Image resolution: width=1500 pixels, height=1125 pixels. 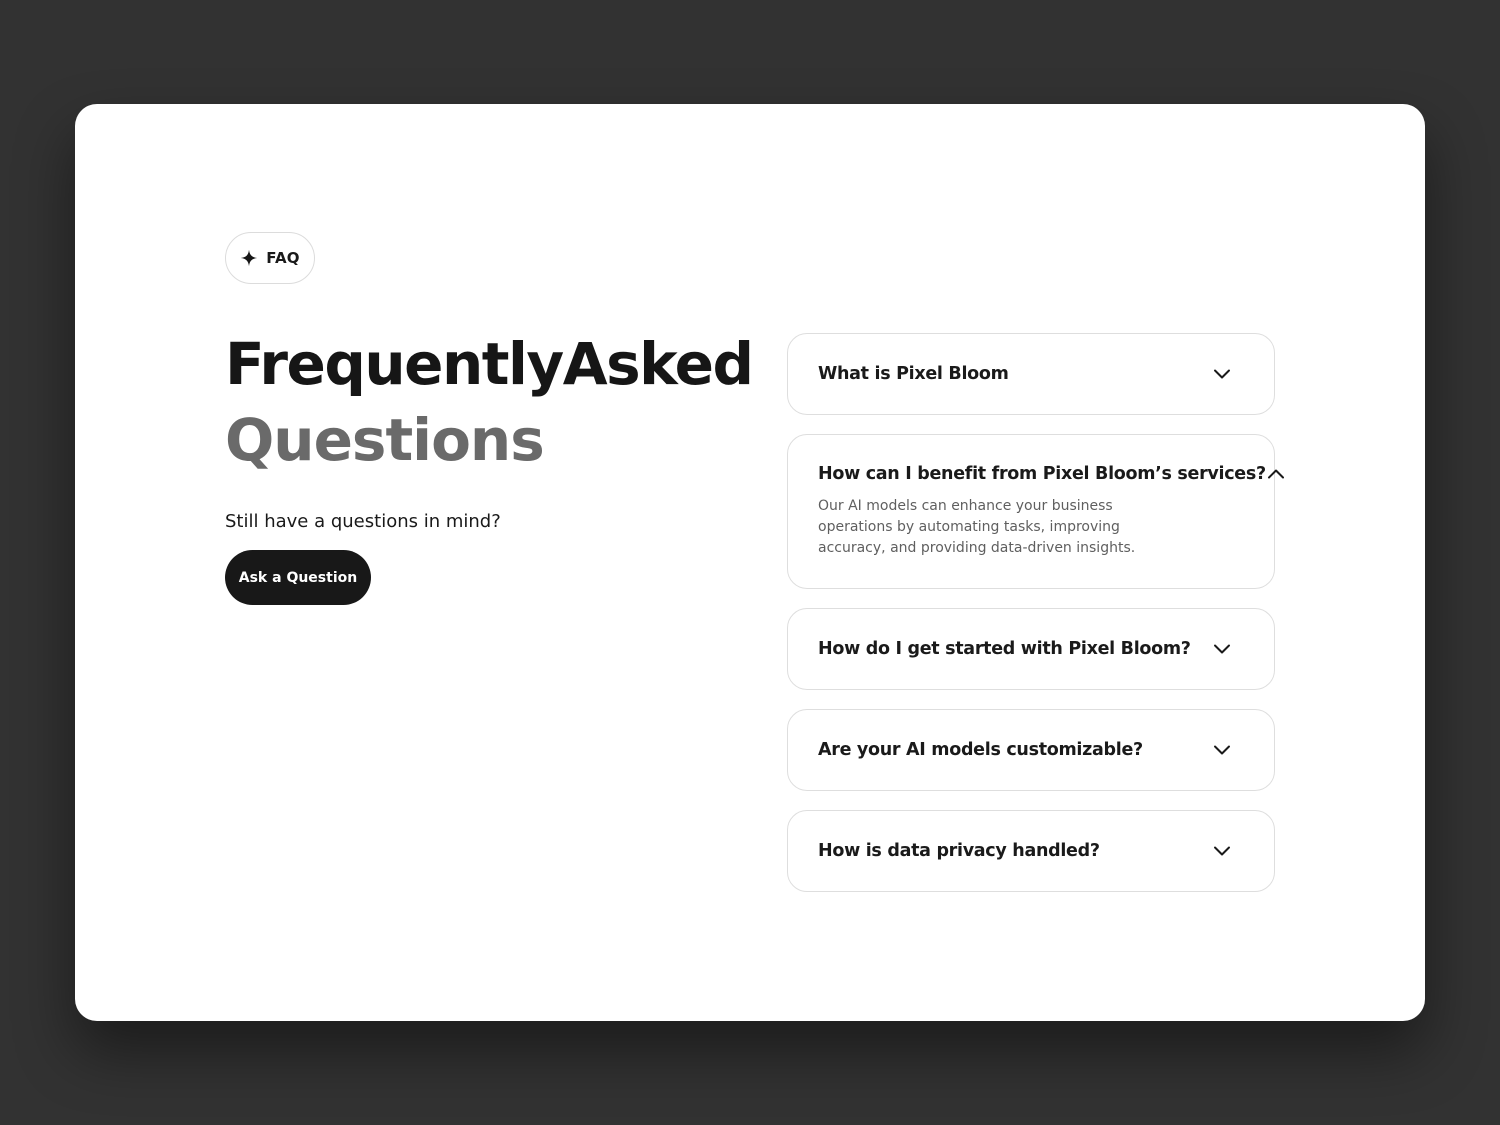 I want to click on faq-item-what-is-pixel-bloom: What is Pixel Bloom, so click(x=1031, y=374).